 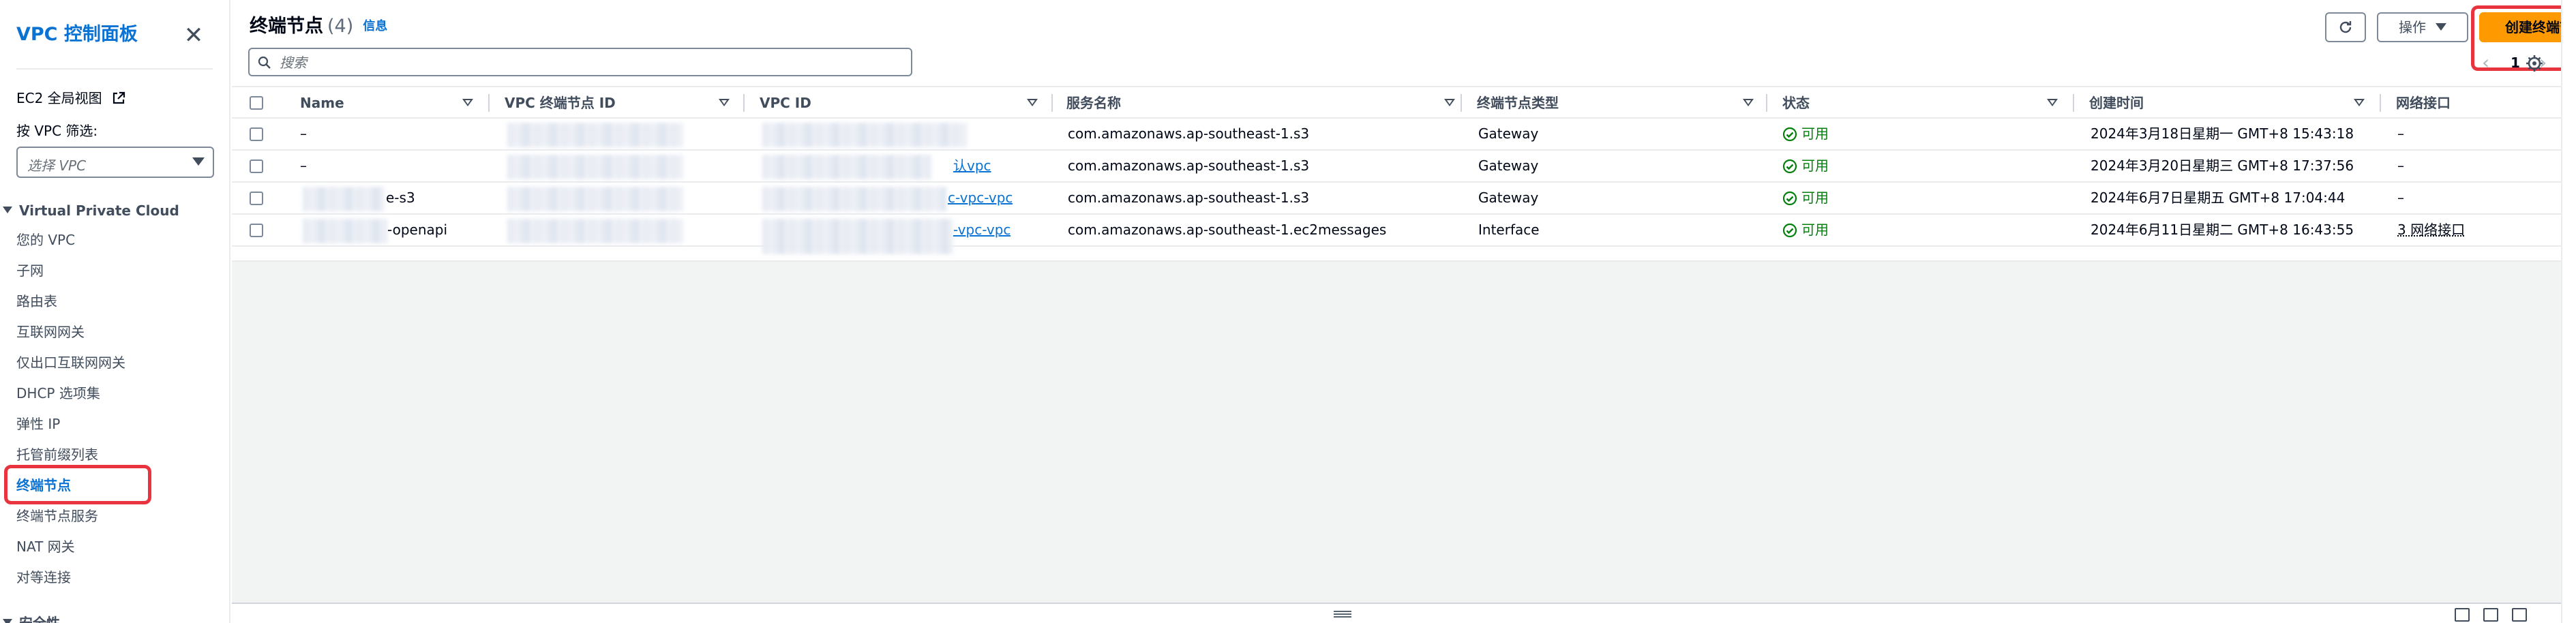 I want to click on sidebar-item-internet-gateways: 互联网网关, so click(x=118, y=336).